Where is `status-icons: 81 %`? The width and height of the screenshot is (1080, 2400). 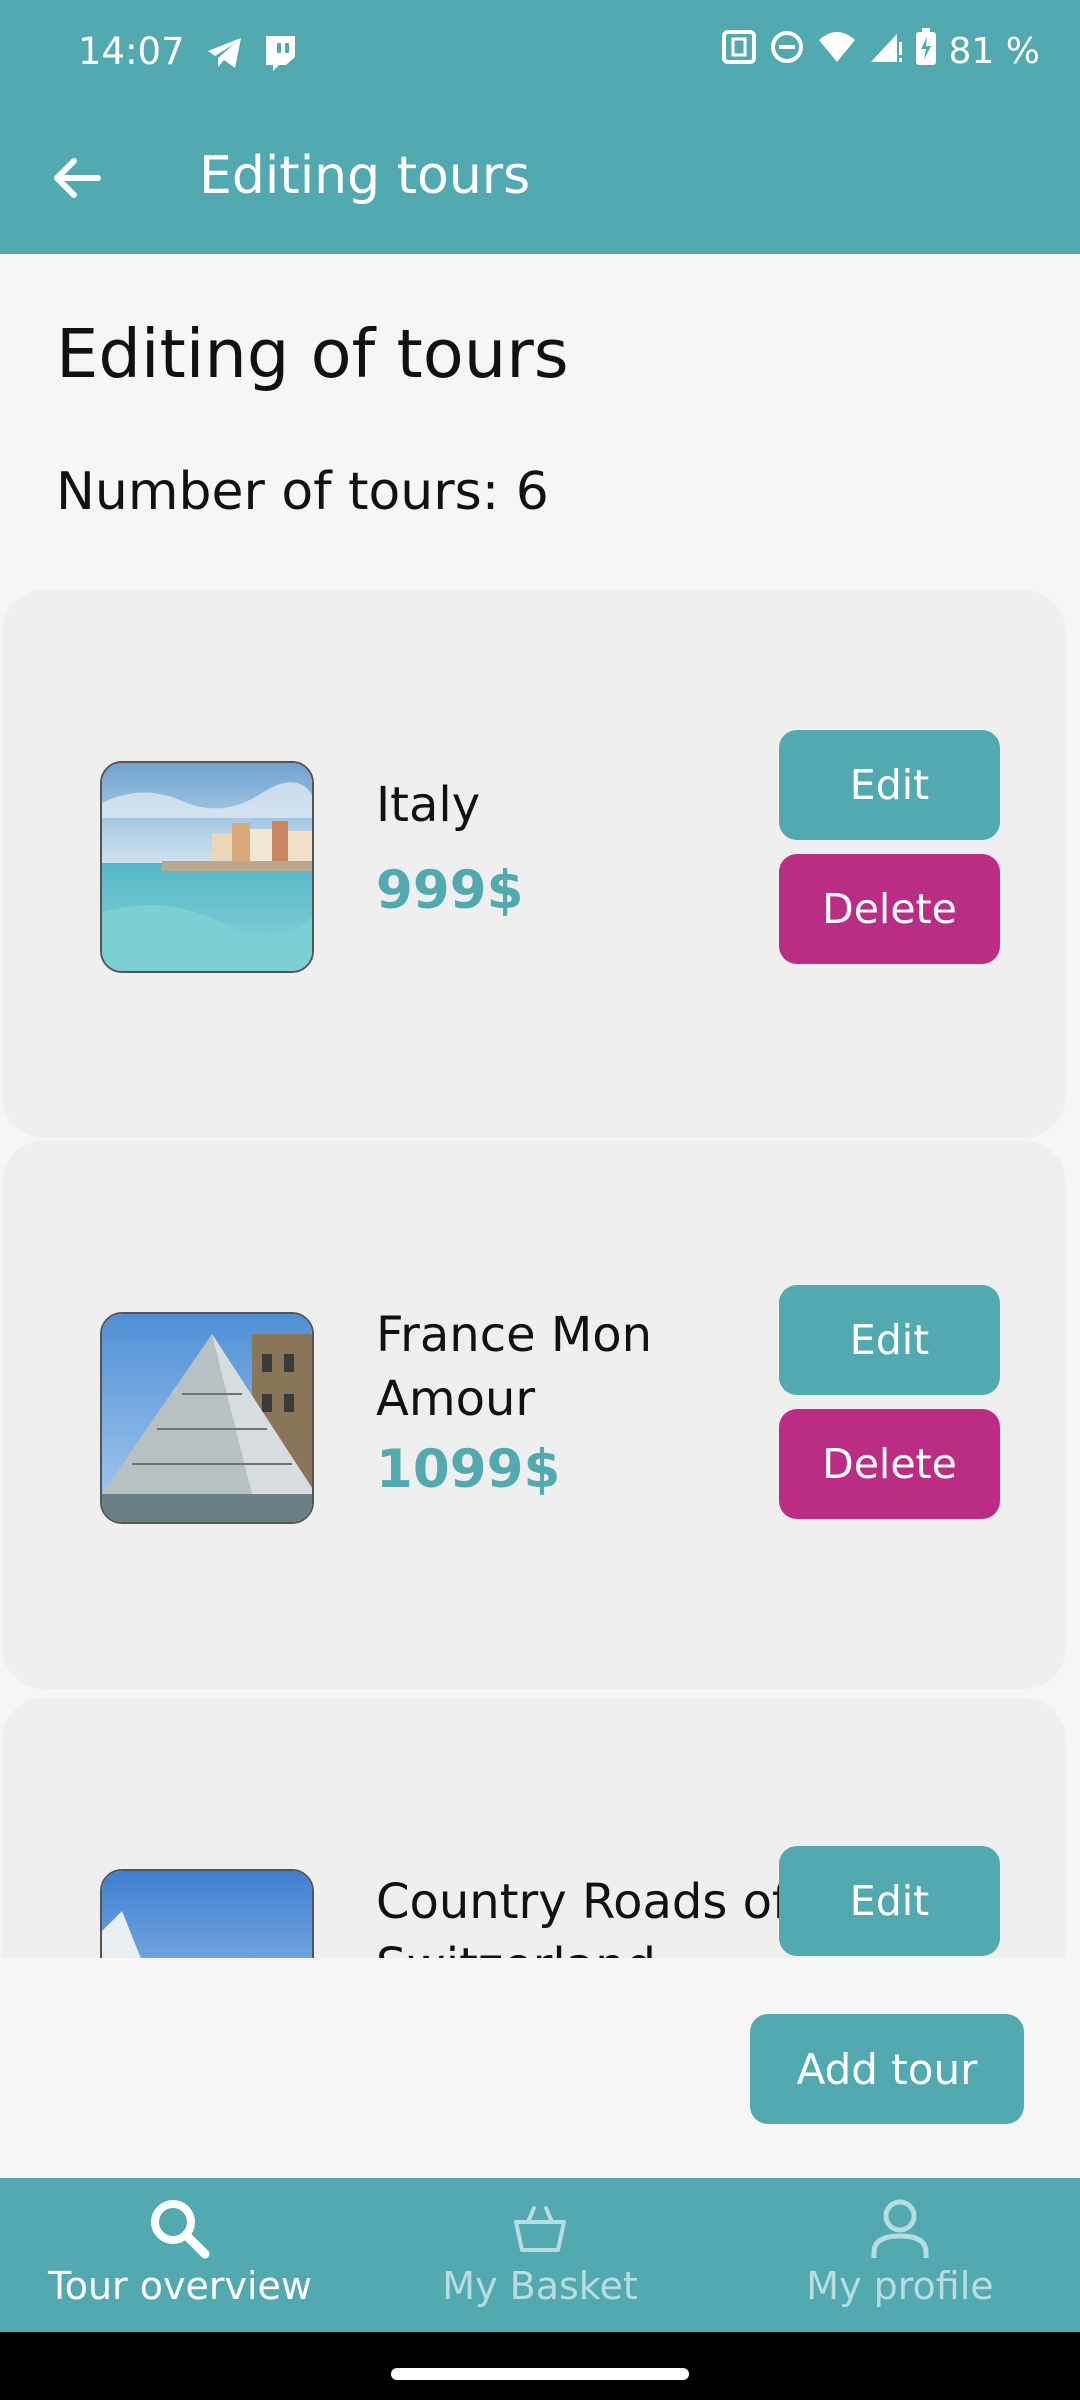 status-icons: 81 % is located at coordinates (880, 51).